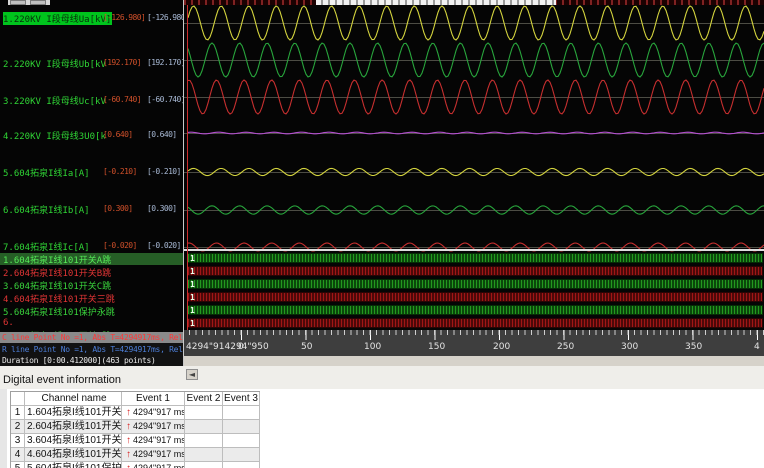 The height and width of the screenshot is (468, 764). What do you see at coordinates (164, 245) in the screenshot?
I see `channel-value-2: [-0.020]` at bounding box center [164, 245].